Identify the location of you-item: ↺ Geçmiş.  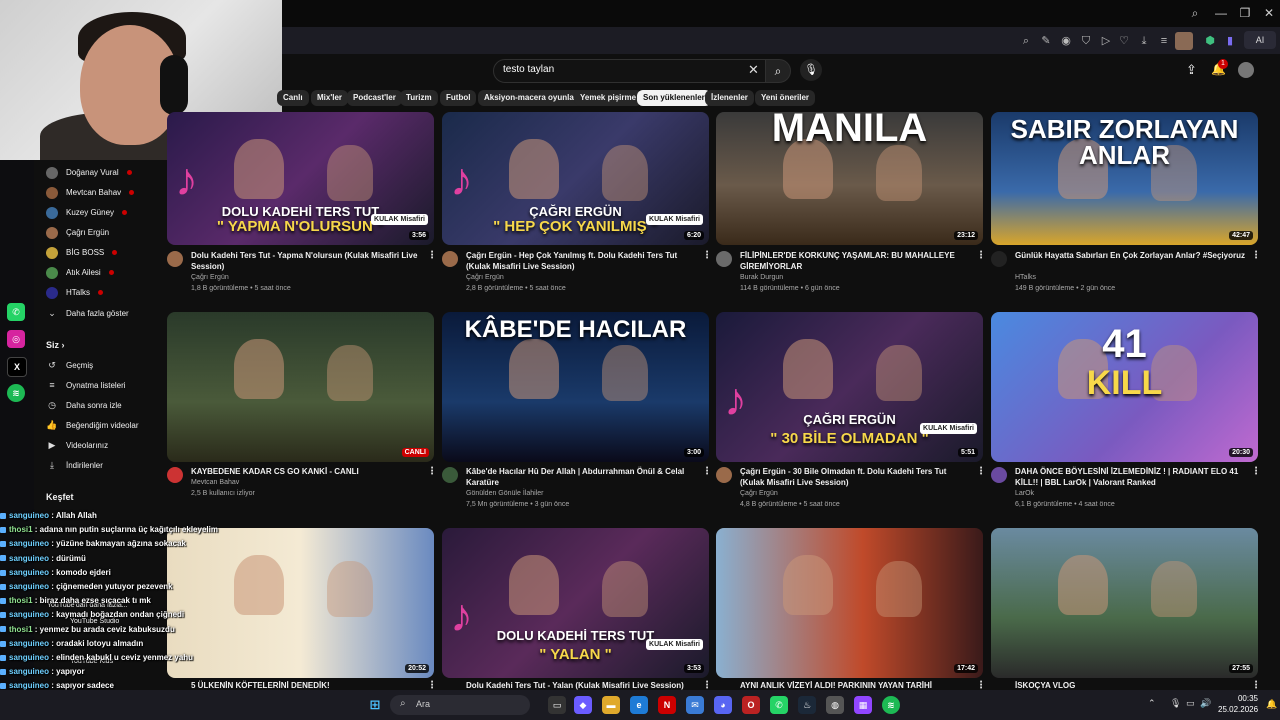
(69, 365).